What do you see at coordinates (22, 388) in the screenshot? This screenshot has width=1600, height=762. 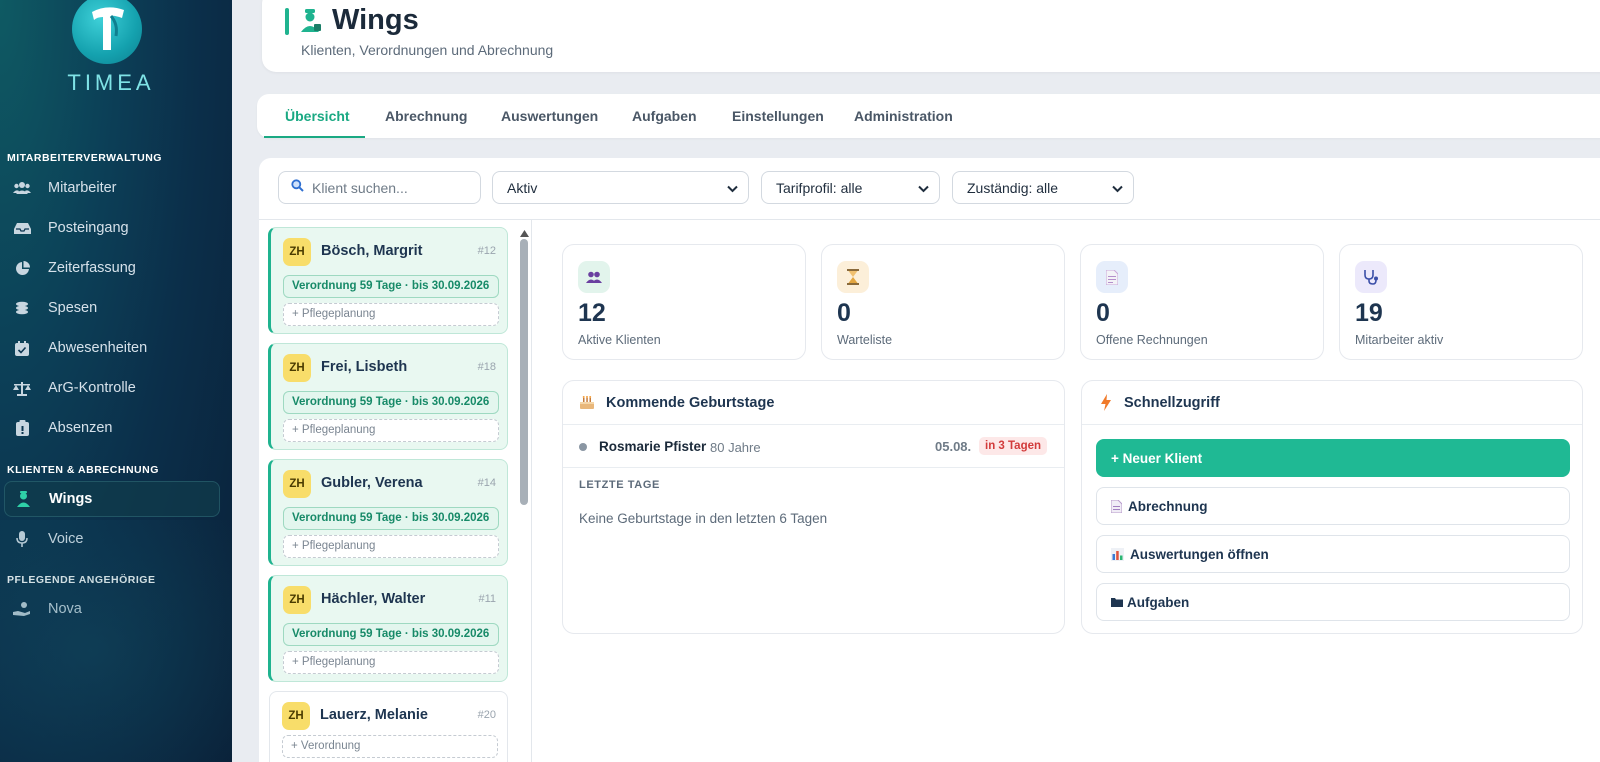 I see `scale-icon` at bounding box center [22, 388].